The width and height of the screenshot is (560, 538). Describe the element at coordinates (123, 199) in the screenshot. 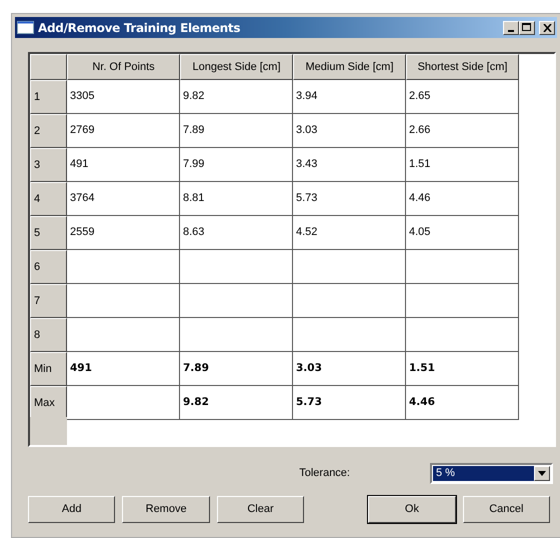

I see `table-cell: 3764` at that location.